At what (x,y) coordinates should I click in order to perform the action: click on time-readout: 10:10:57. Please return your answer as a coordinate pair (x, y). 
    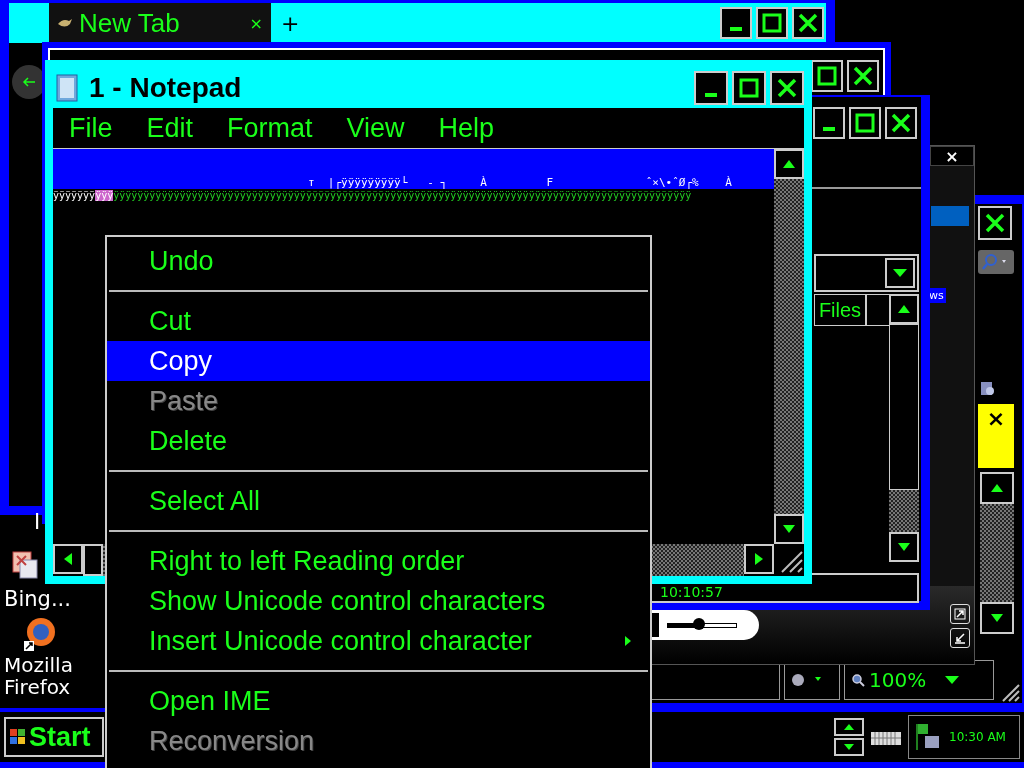
    Looking at the image, I should click on (691, 592).